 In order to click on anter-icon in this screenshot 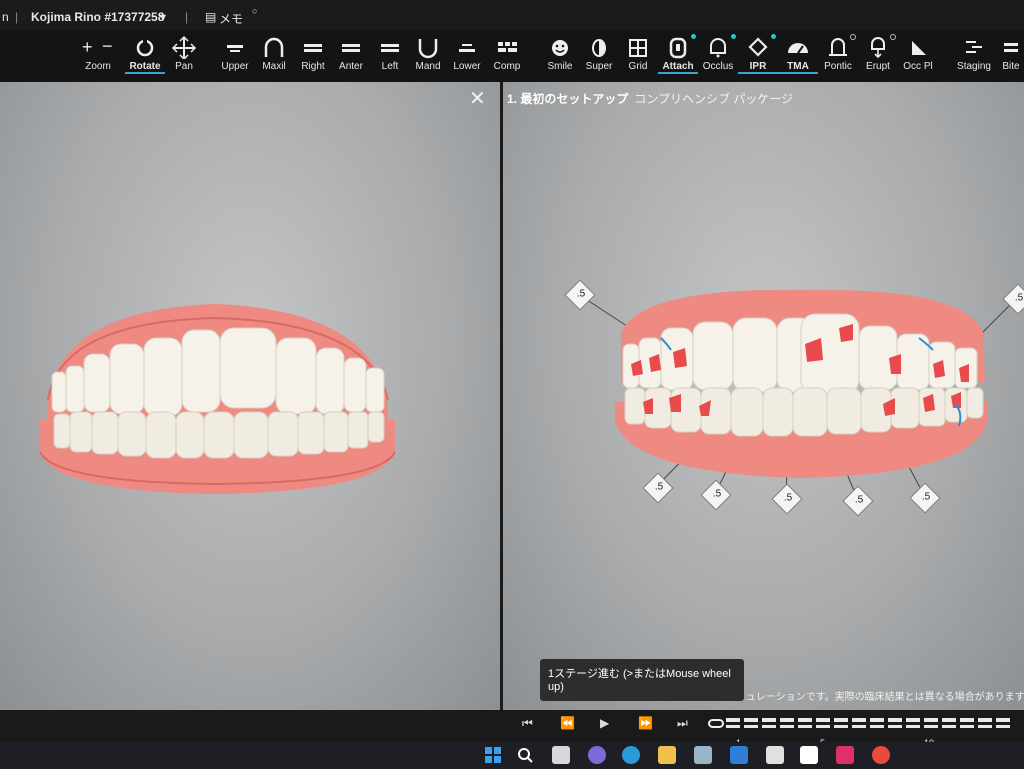, I will do `click(351, 48)`.